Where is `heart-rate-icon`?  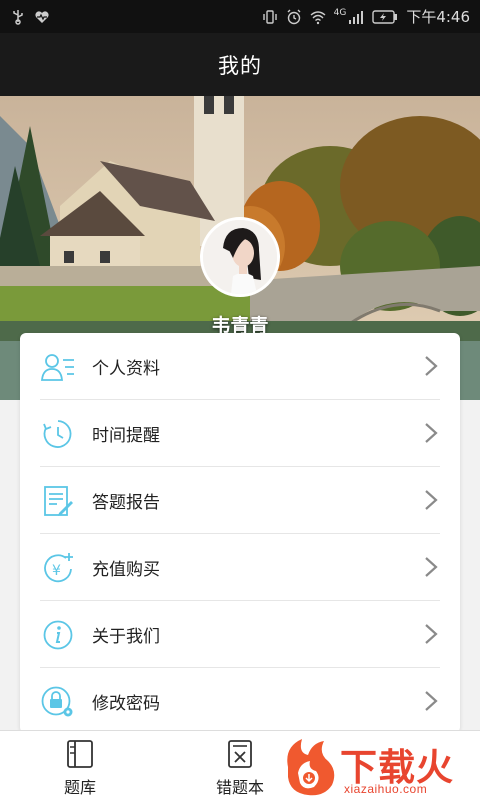
heart-rate-icon is located at coordinates (42, 16).